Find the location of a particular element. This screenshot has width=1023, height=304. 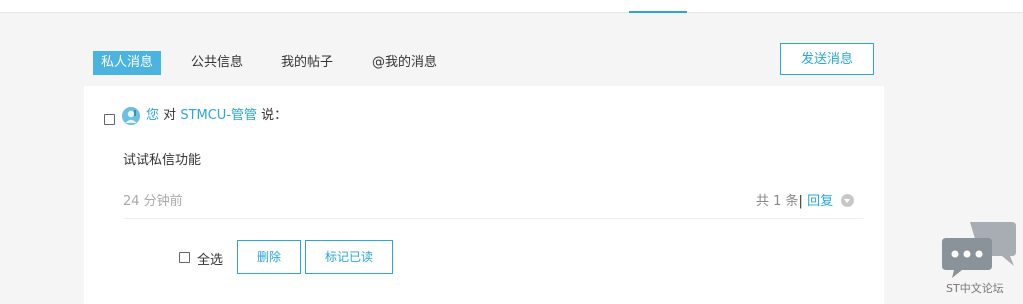

message-header: 您 对 STMCU-管管 说： is located at coordinates (216, 116).